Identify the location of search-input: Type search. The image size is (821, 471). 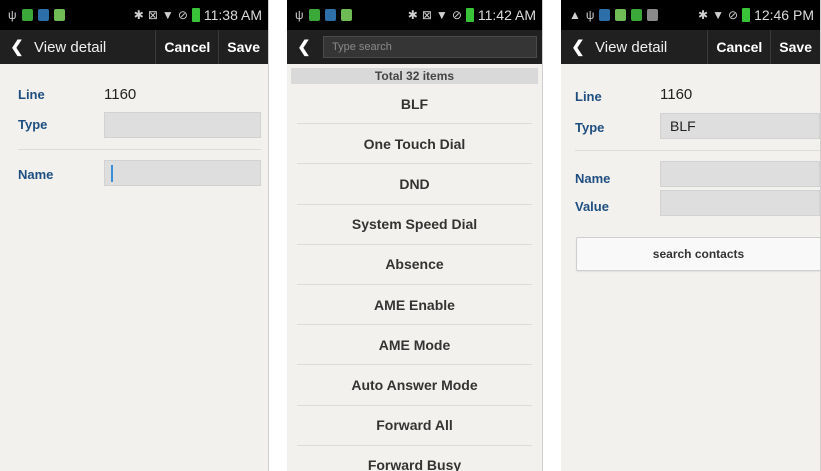
(430, 47).